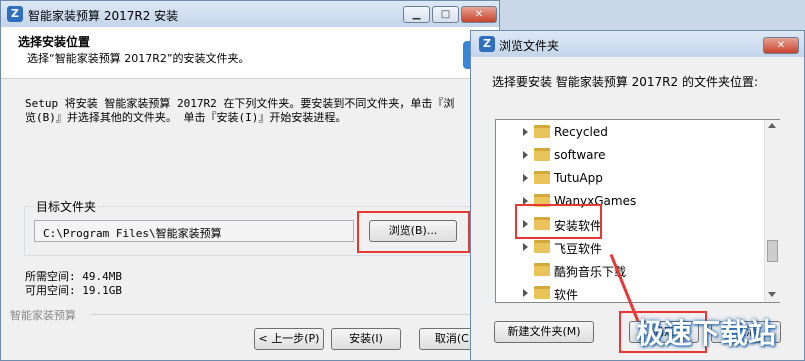 Image resolution: width=805 pixels, height=361 pixels. What do you see at coordinates (628, 247) in the screenshot?
I see `tree-row: 飞豆软件` at bounding box center [628, 247].